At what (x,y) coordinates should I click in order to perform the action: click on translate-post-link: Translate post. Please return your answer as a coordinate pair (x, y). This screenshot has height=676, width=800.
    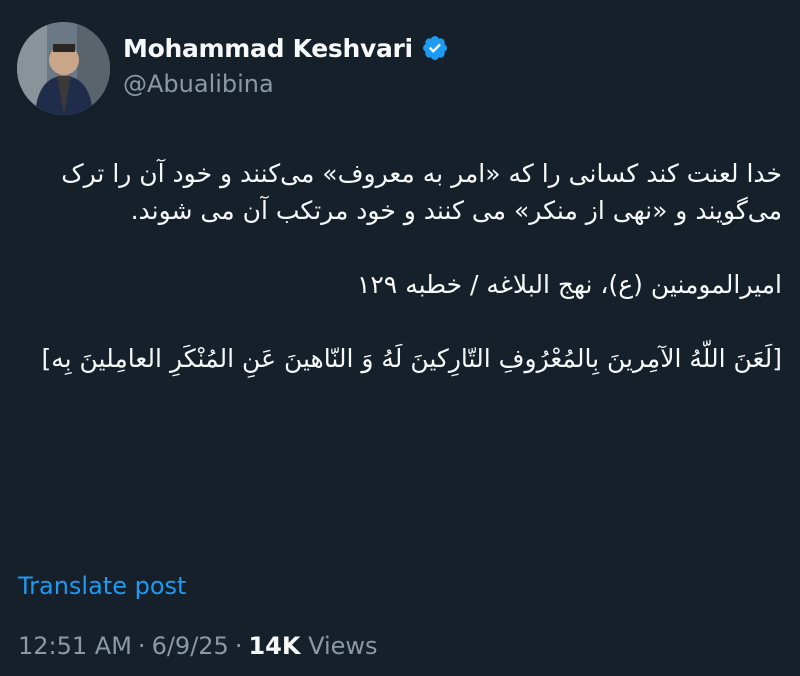
    Looking at the image, I should click on (102, 586).